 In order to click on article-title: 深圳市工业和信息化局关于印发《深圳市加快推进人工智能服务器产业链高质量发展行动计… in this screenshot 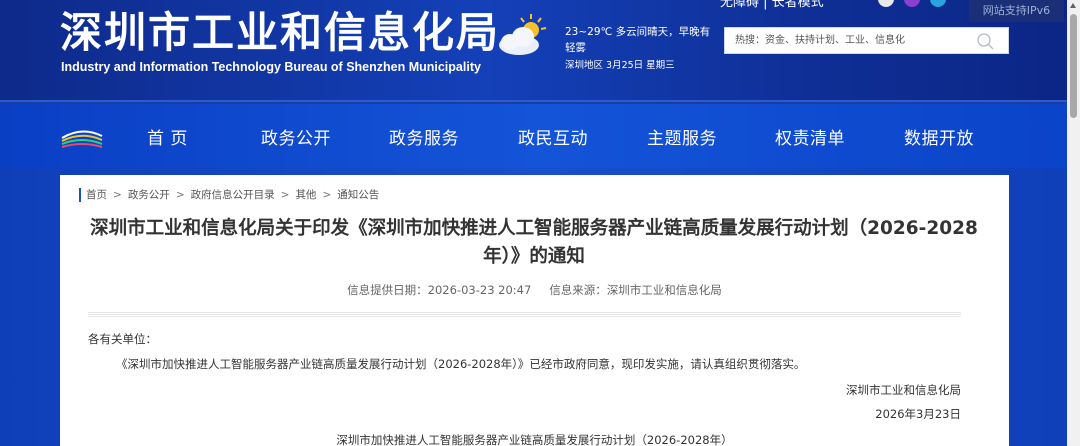, I will do `click(534, 242)`.